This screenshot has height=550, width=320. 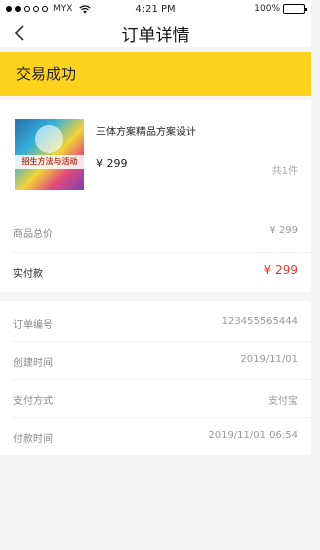 What do you see at coordinates (28, 274) in the screenshot?
I see `paid-amount-label: 实付款` at bounding box center [28, 274].